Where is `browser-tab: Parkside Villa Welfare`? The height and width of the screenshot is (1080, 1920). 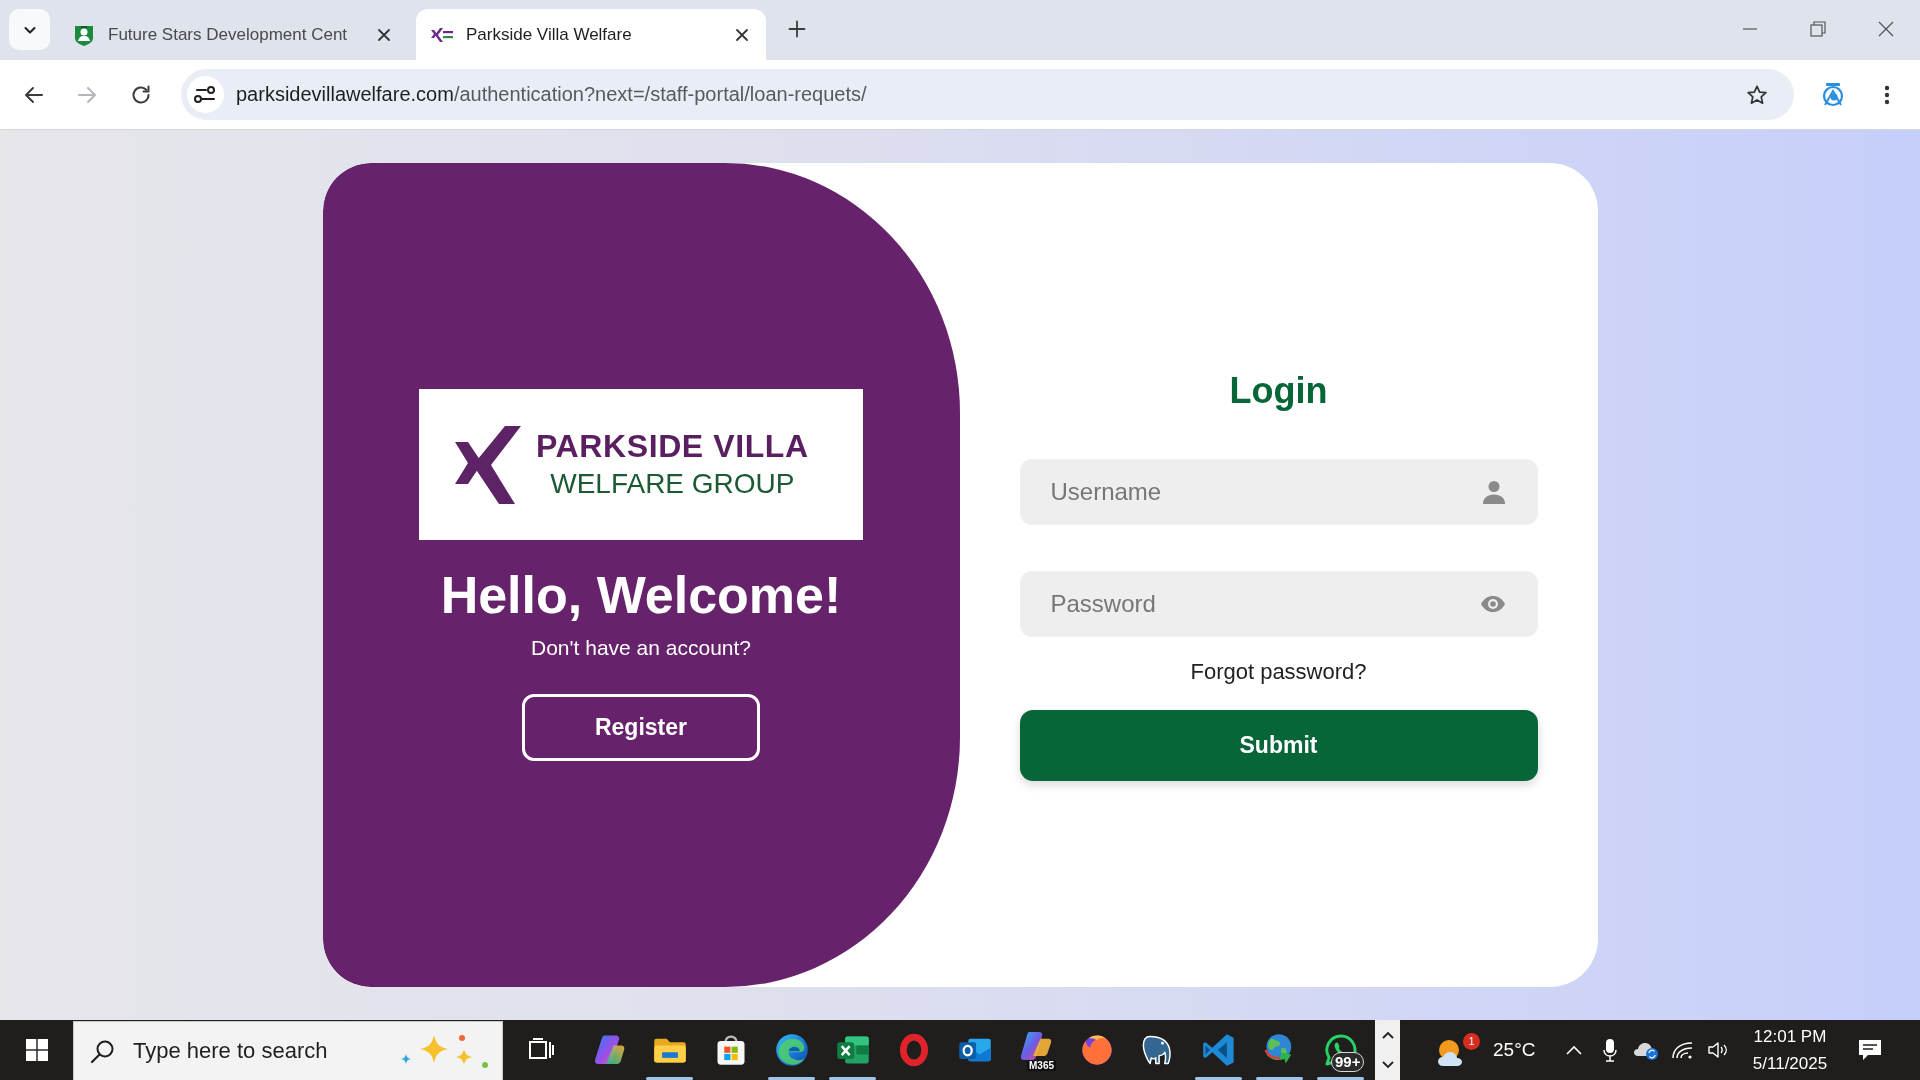
browser-tab: Parkside Villa Welfare is located at coordinates (591, 34).